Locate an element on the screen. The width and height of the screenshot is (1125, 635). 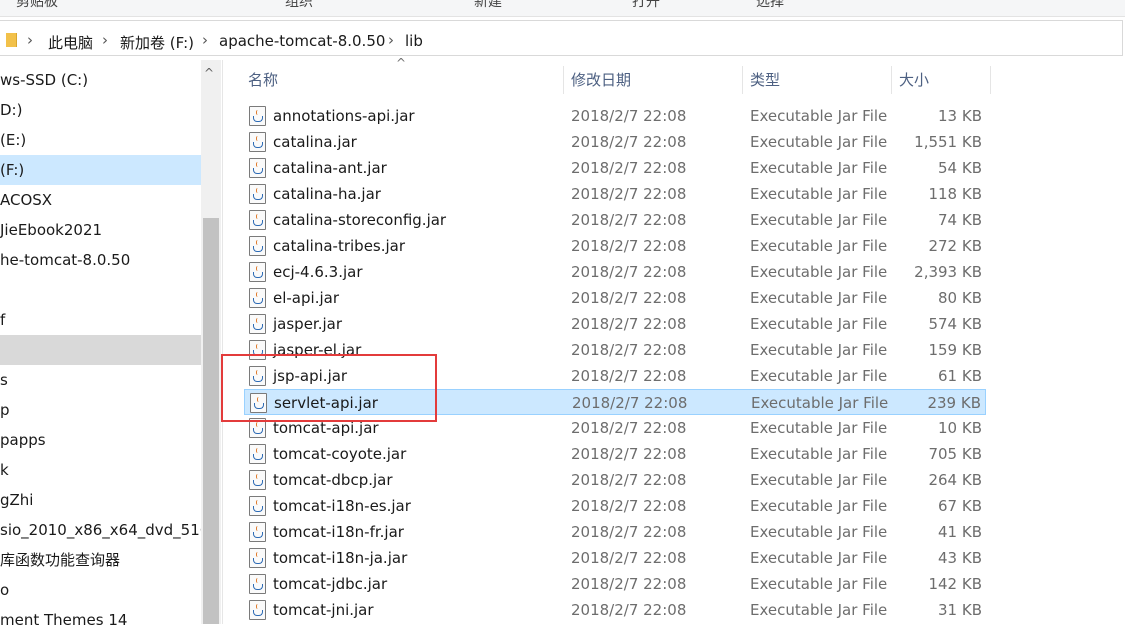
nav-item: 库函数功能查询器 is located at coordinates (100, 560).